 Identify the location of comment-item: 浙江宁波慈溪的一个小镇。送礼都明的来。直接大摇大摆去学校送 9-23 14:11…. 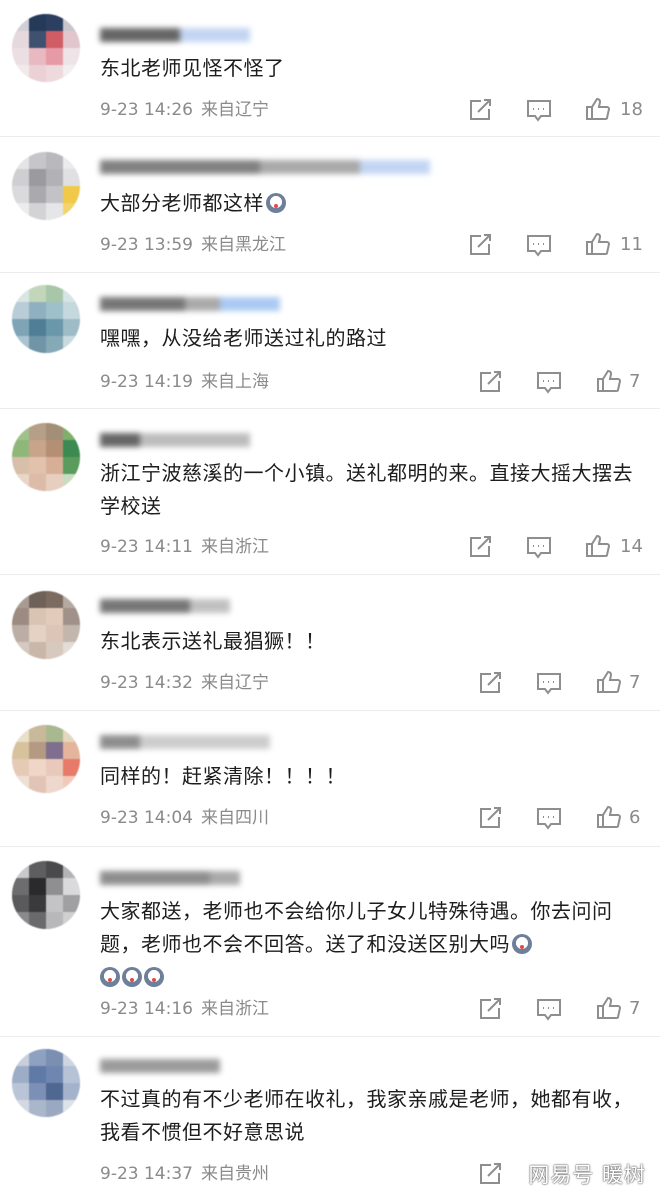
(330, 492).